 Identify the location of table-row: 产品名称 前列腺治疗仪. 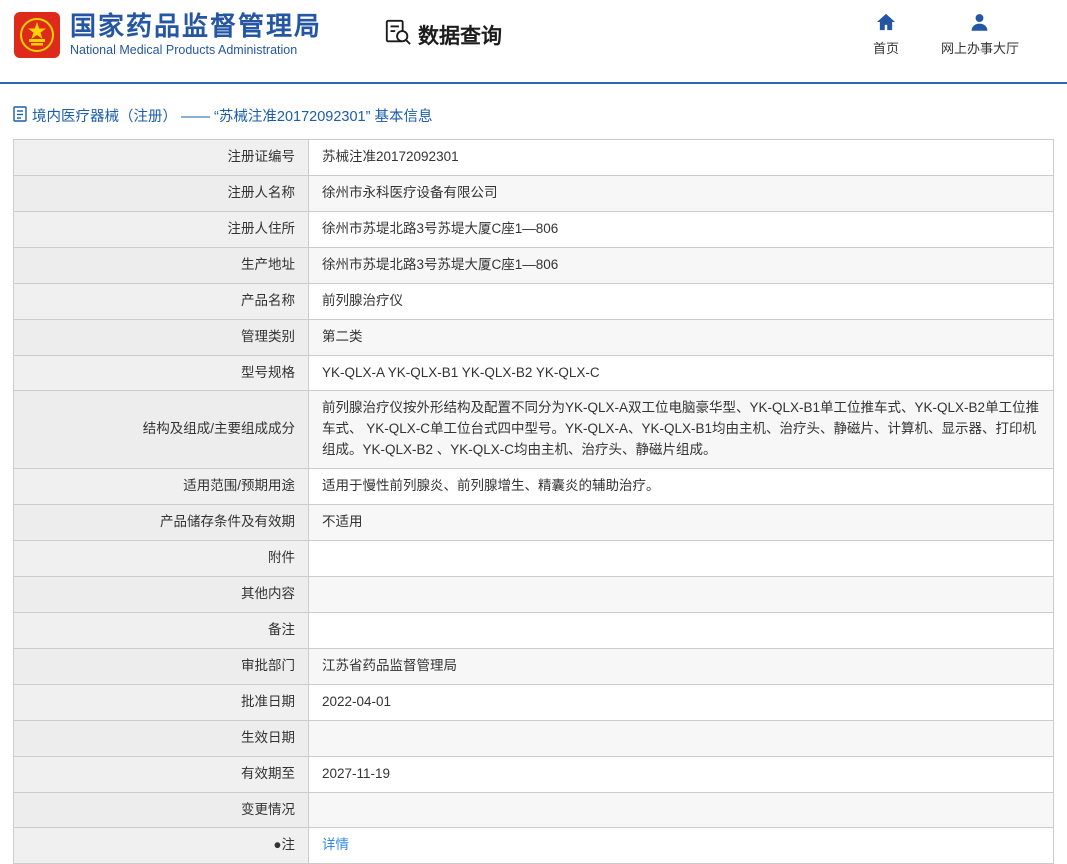
(533, 301).